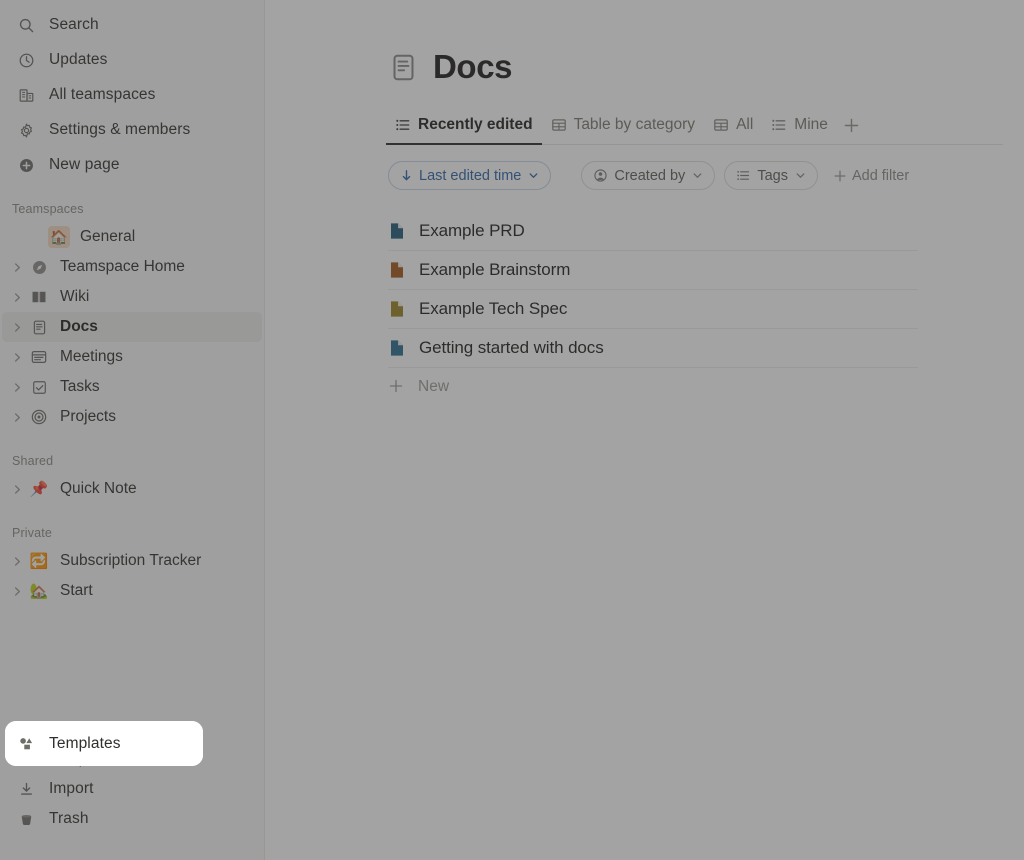  What do you see at coordinates (78, 59) in the screenshot?
I see `sidebar-item-label: Updates` at bounding box center [78, 59].